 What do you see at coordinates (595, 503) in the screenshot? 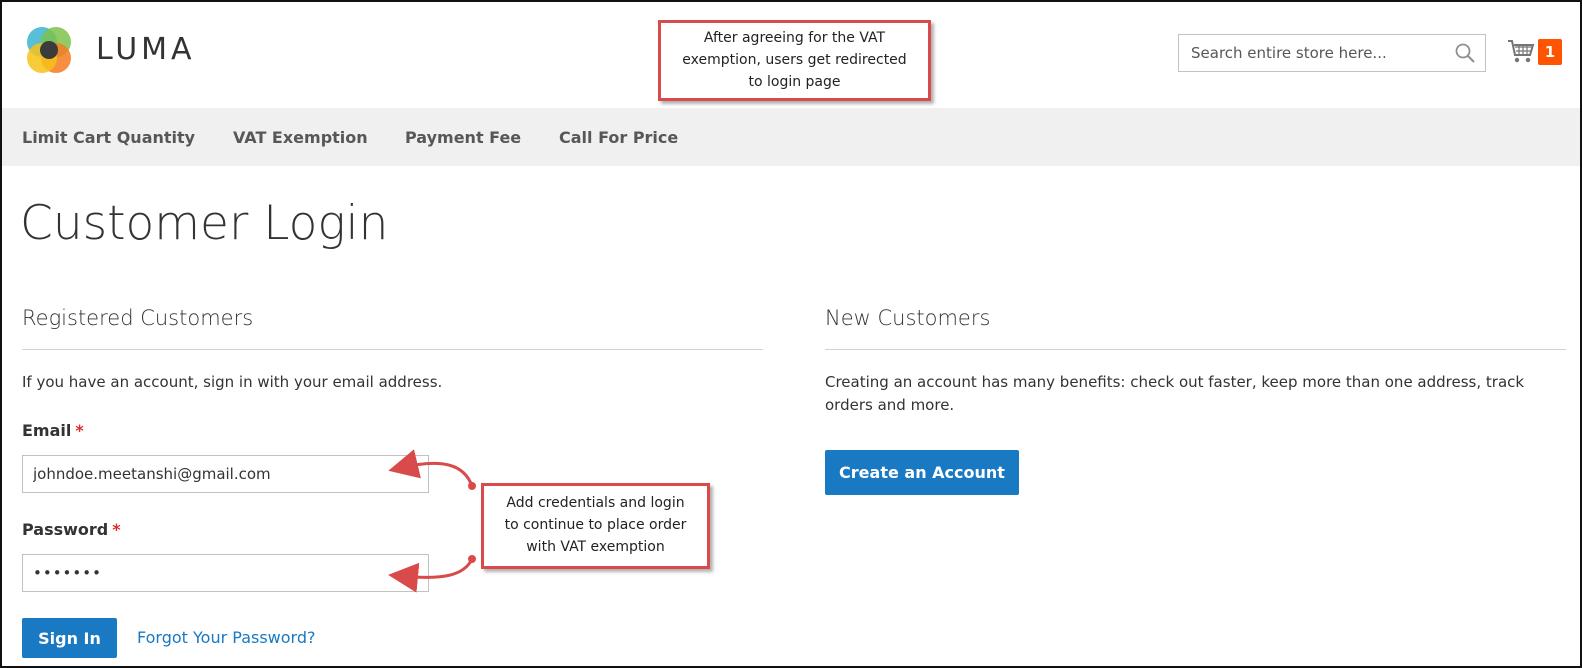
I see `annotation-line: Add credentials and login` at bounding box center [595, 503].